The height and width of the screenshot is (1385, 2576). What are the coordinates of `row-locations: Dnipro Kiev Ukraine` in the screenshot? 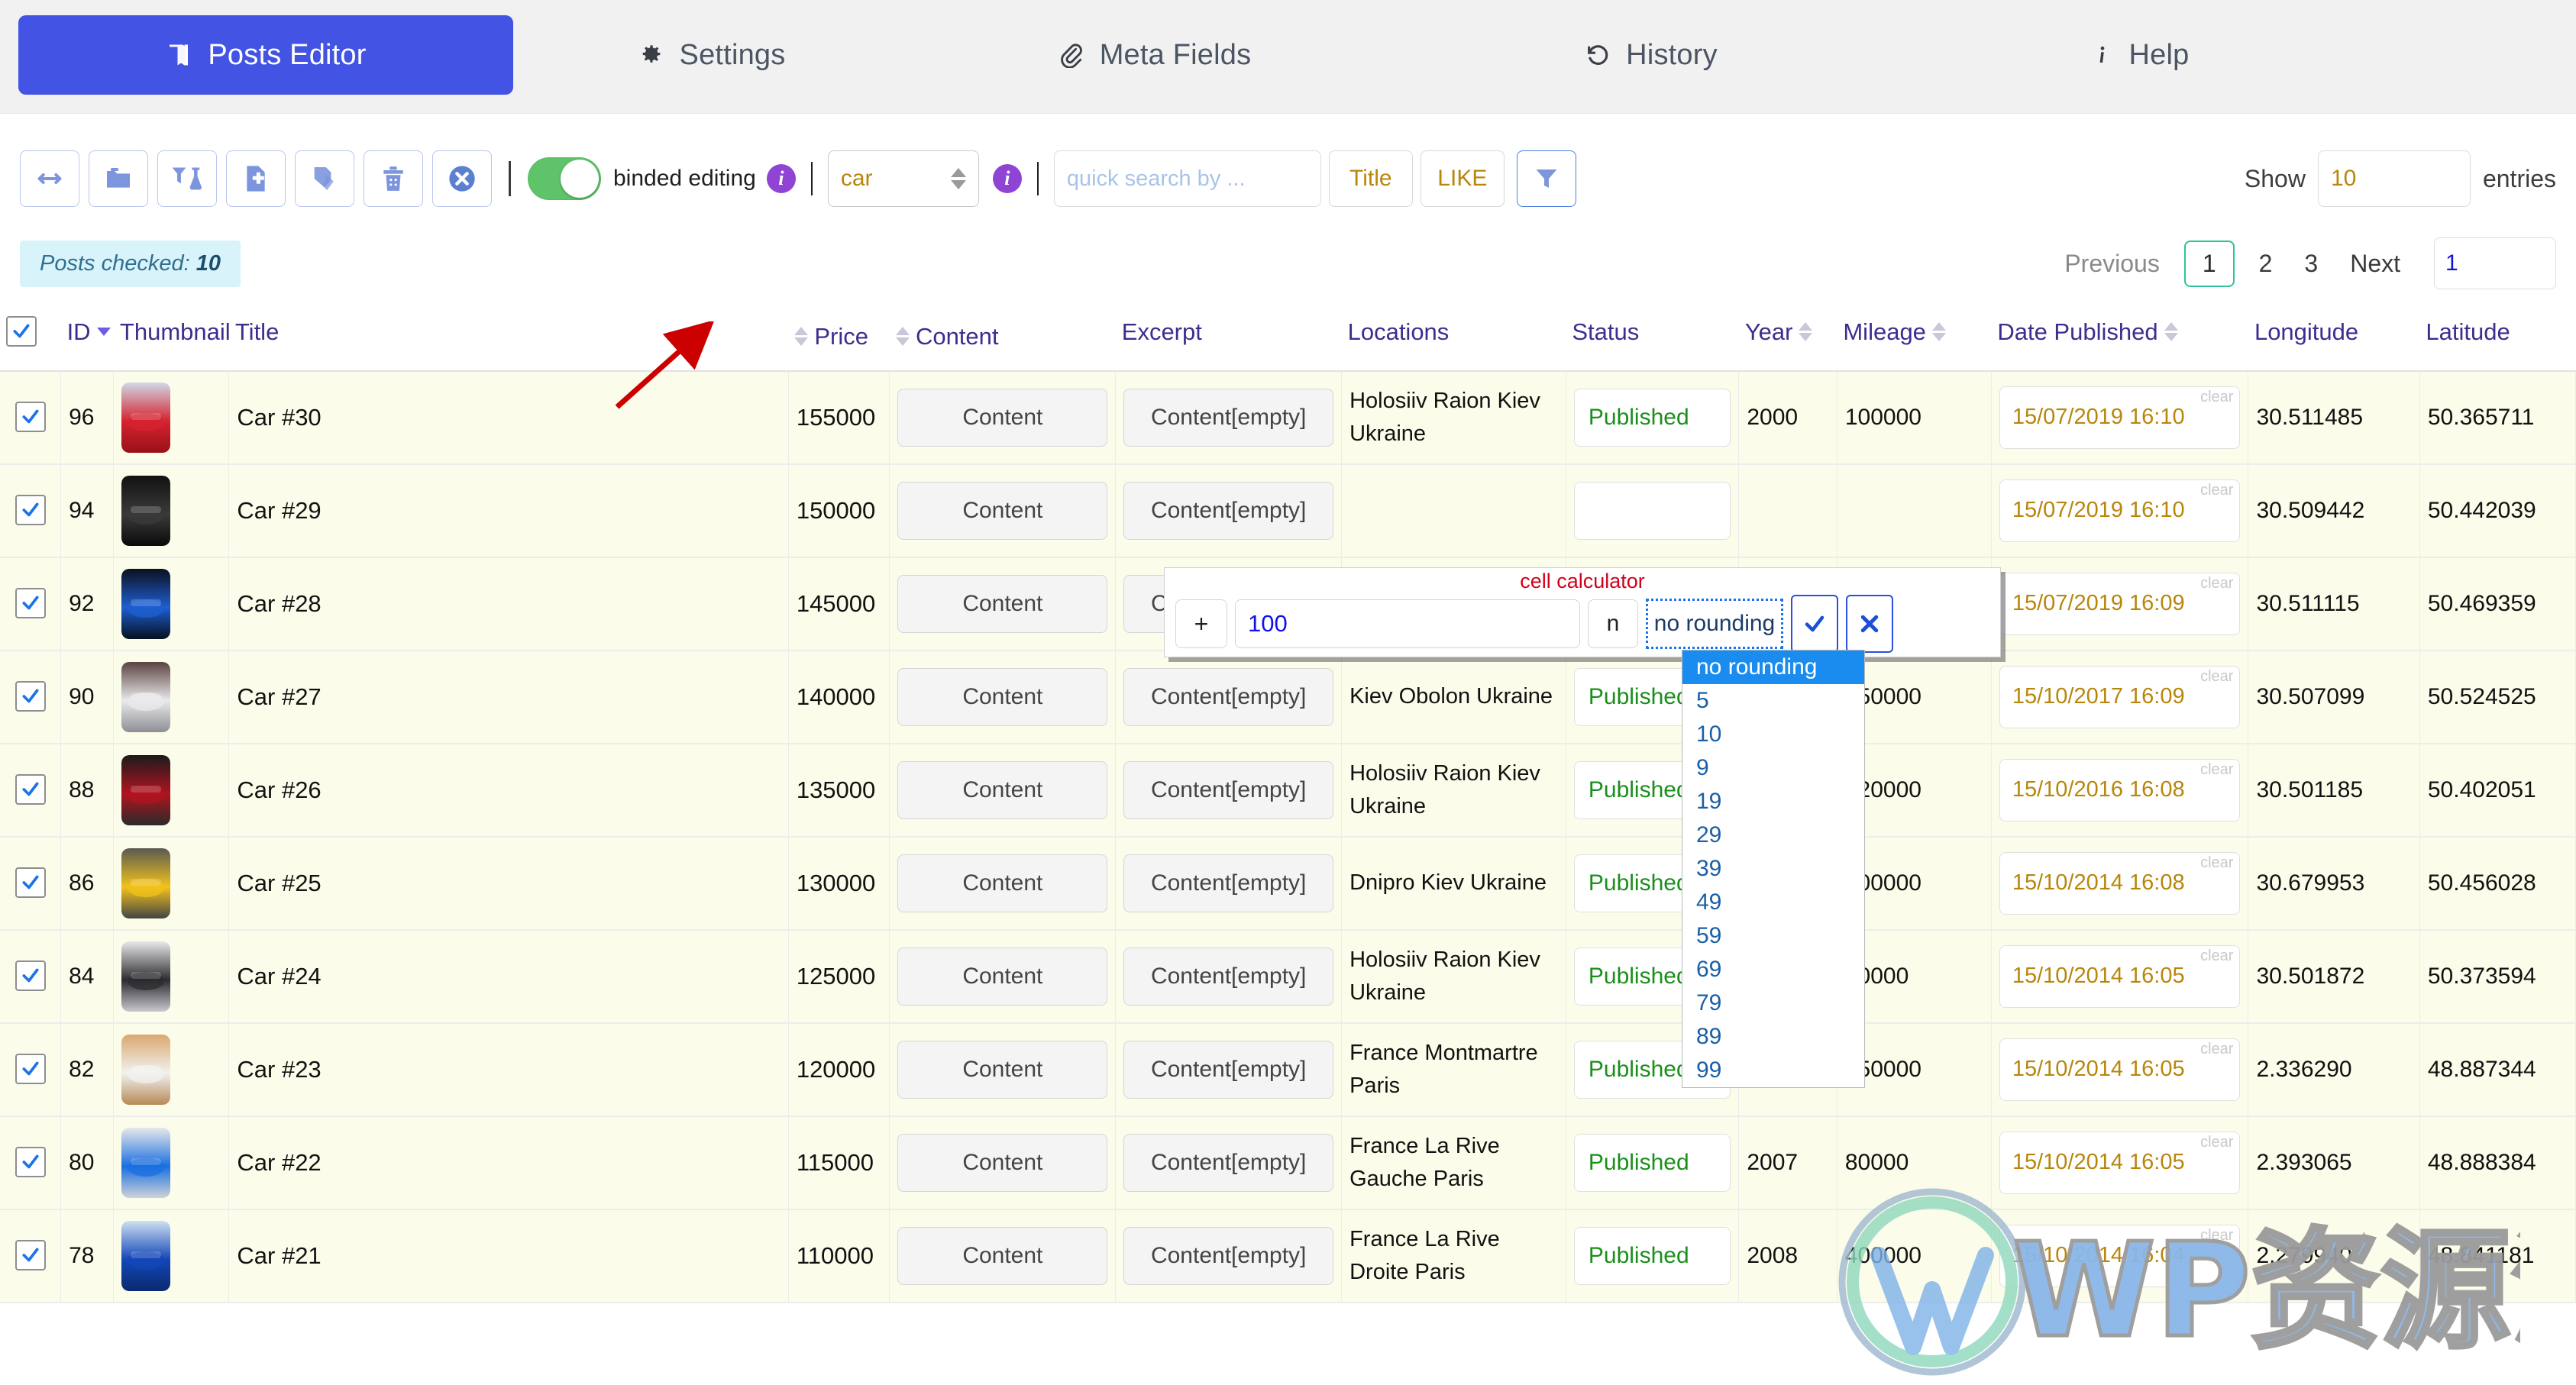 It's located at (1453, 883).